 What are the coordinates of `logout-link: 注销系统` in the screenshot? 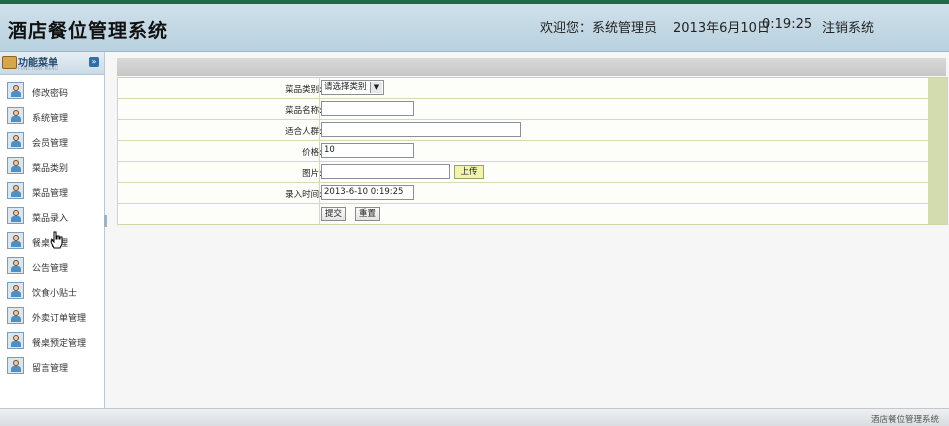 It's located at (848, 26).